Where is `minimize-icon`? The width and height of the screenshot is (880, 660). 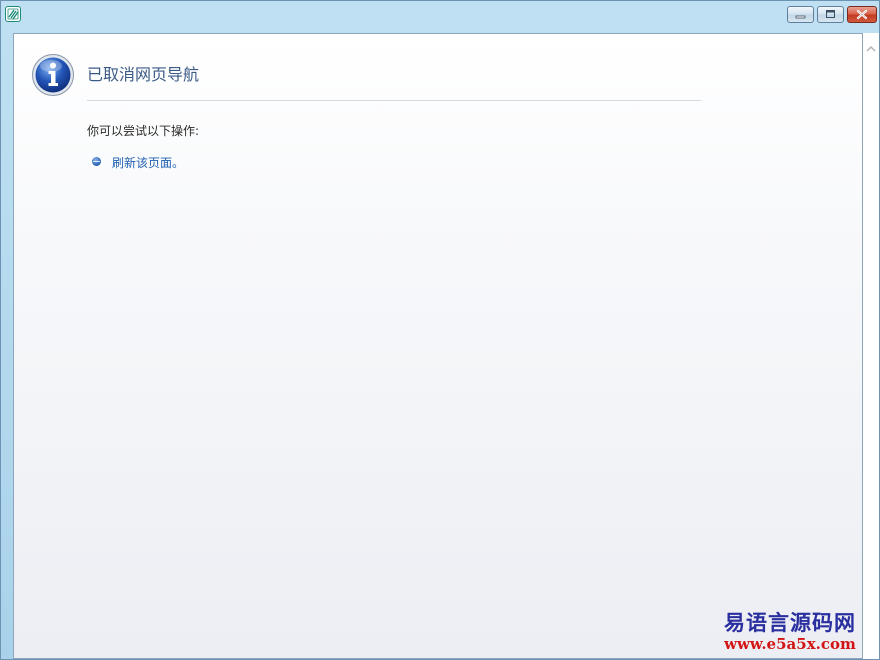 minimize-icon is located at coordinates (800, 17).